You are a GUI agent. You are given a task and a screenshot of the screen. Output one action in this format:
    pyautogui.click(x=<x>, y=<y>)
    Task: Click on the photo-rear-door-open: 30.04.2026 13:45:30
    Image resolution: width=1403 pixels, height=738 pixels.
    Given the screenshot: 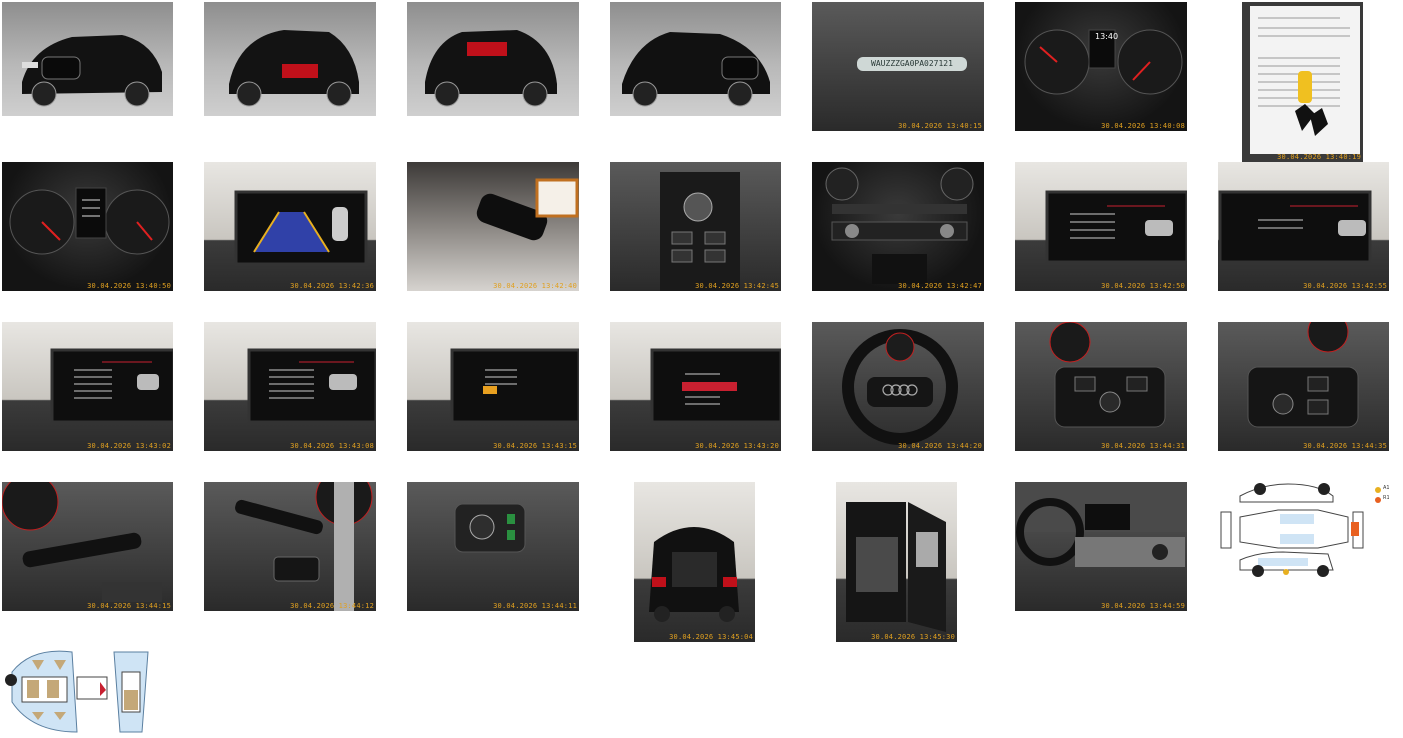 What is the action you would take?
    pyautogui.click(x=896, y=562)
    